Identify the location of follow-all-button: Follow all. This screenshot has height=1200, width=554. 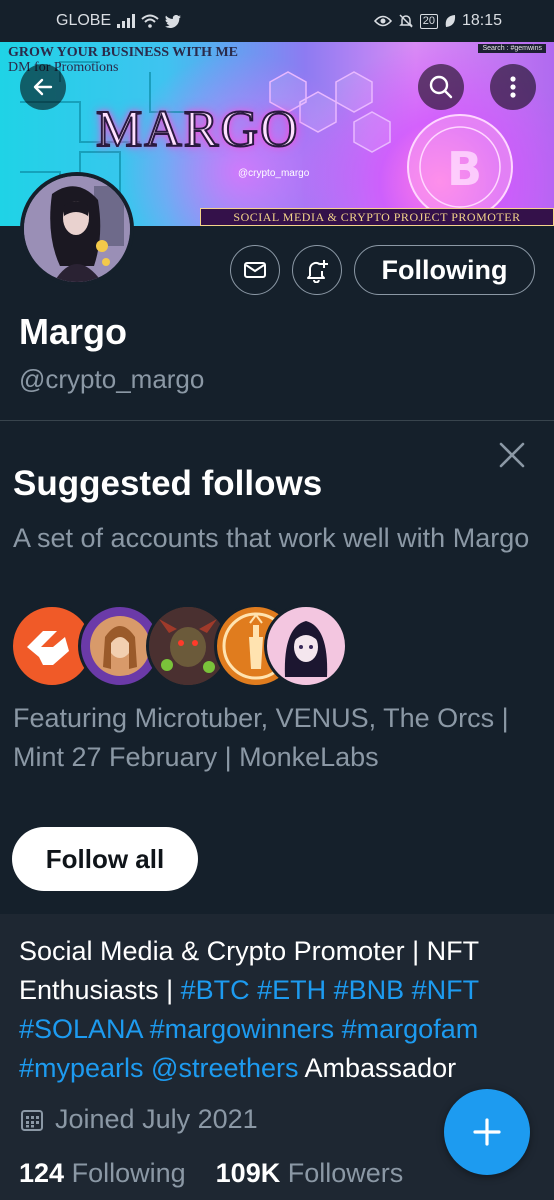
(105, 859).